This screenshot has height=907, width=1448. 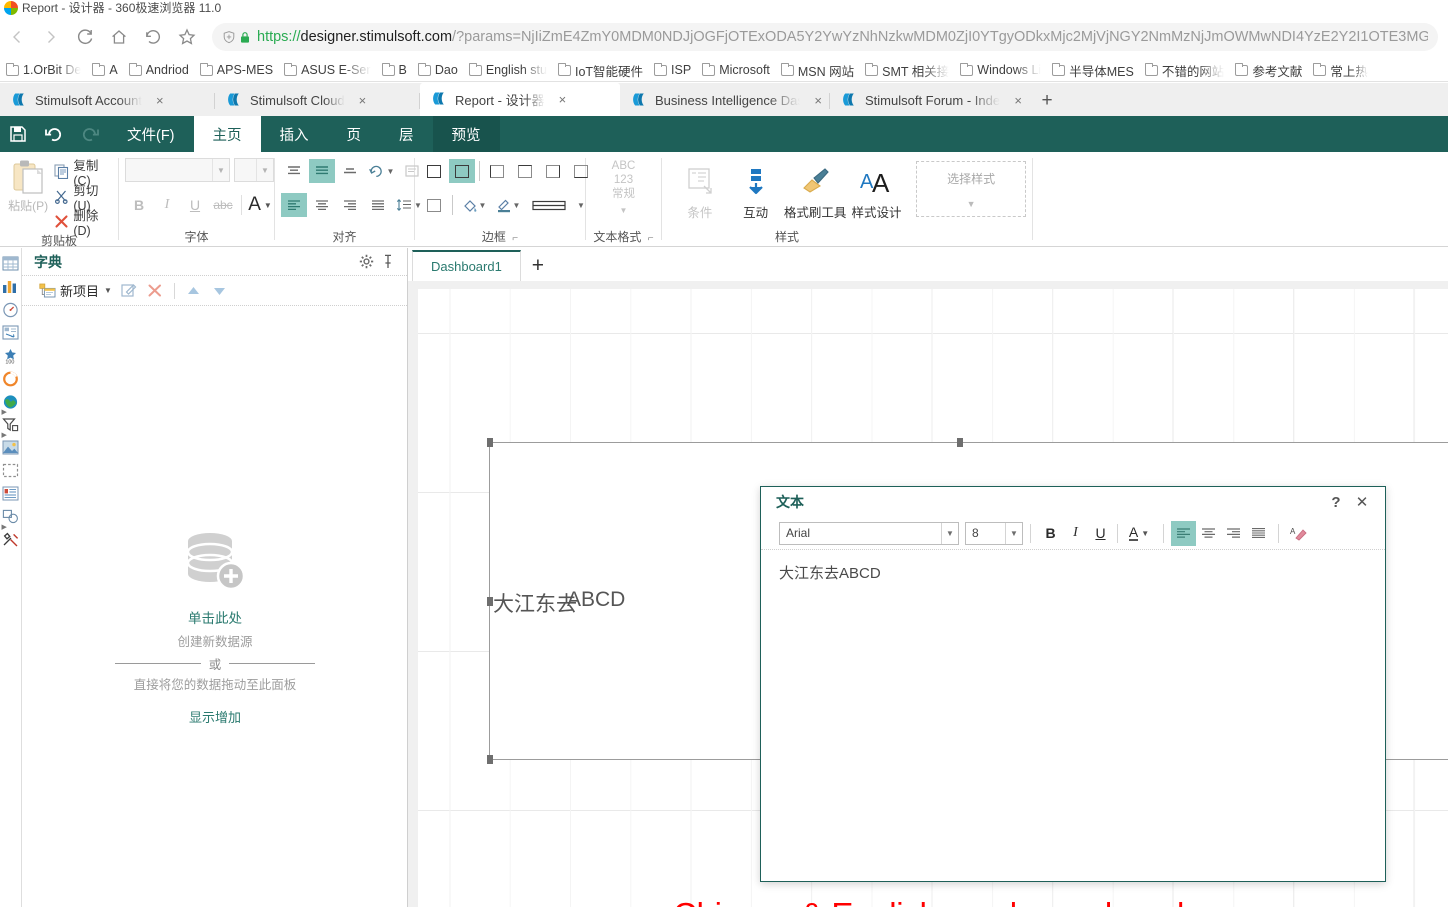 What do you see at coordinates (538, 265) in the screenshot?
I see `add-dashboard-button: +` at bounding box center [538, 265].